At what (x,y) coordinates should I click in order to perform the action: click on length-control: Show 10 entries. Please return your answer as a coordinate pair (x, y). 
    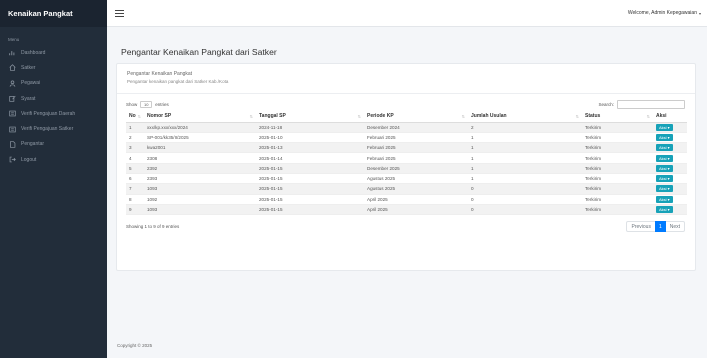
    Looking at the image, I should click on (147, 104).